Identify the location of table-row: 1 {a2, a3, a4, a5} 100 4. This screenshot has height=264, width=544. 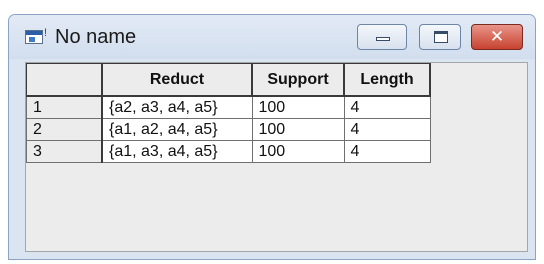
(228, 107).